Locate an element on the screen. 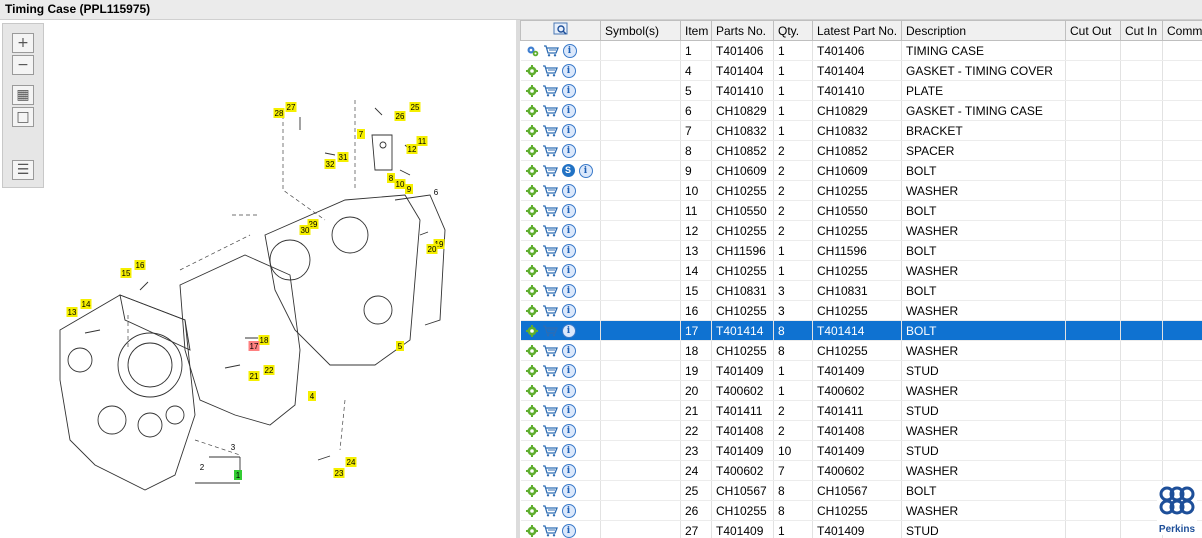  column-header-description: Description is located at coordinates (983, 30).